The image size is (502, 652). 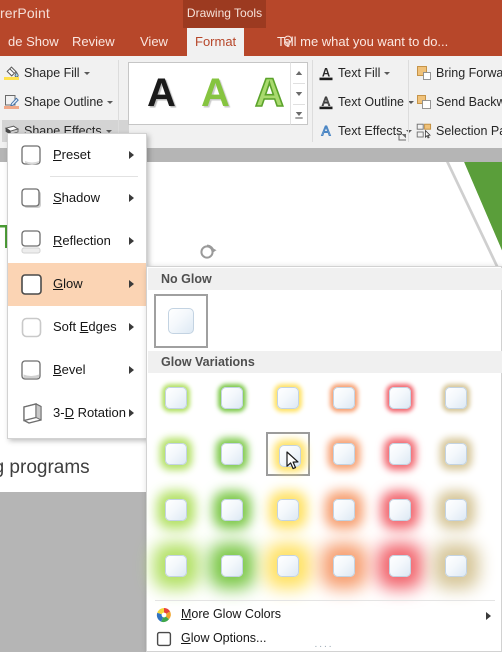 I want to click on selection-pane-icon, so click(x=424, y=131).